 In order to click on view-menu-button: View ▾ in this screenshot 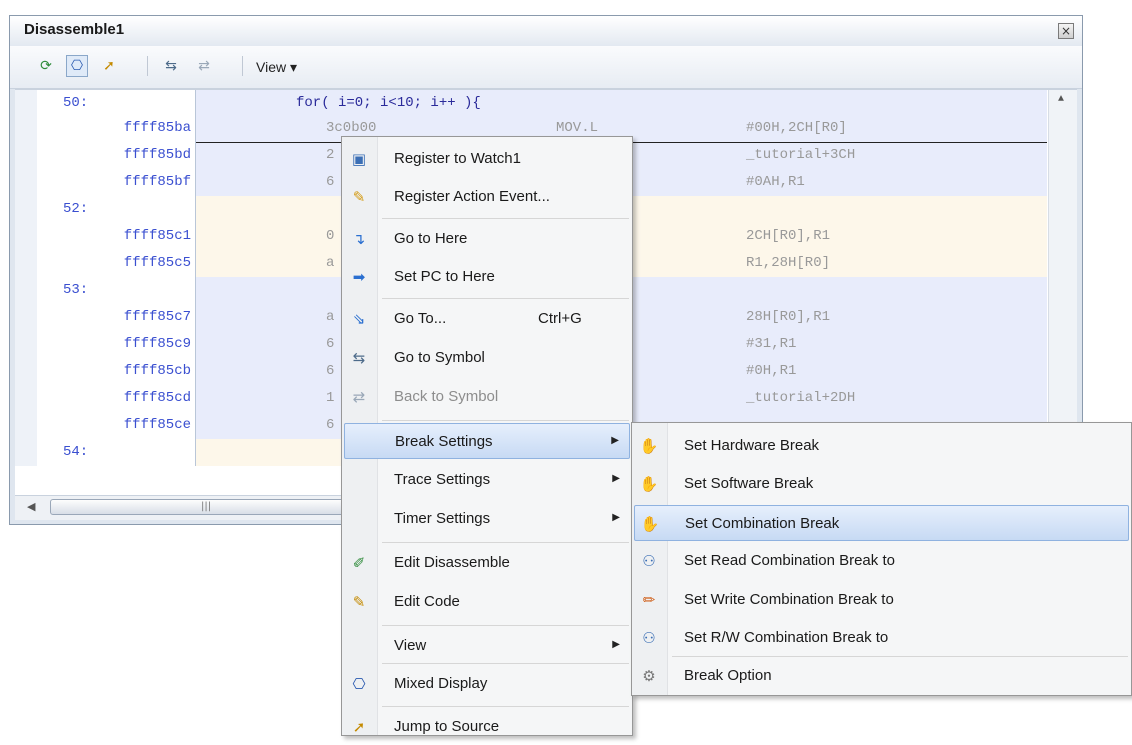, I will do `click(276, 67)`.